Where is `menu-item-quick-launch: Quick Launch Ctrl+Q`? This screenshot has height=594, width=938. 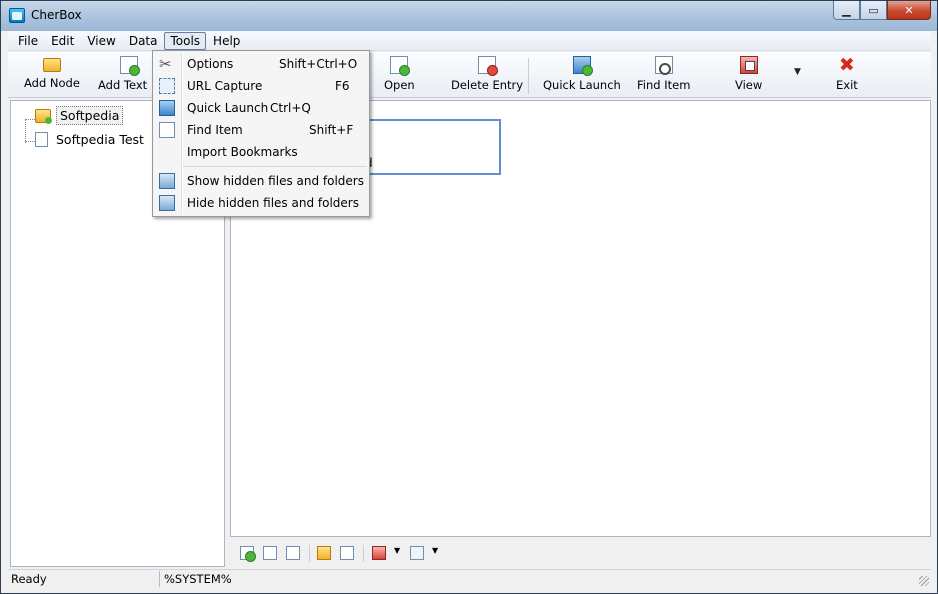 menu-item-quick-launch: Quick Launch Ctrl+Q is located at coordinates (261, 108).